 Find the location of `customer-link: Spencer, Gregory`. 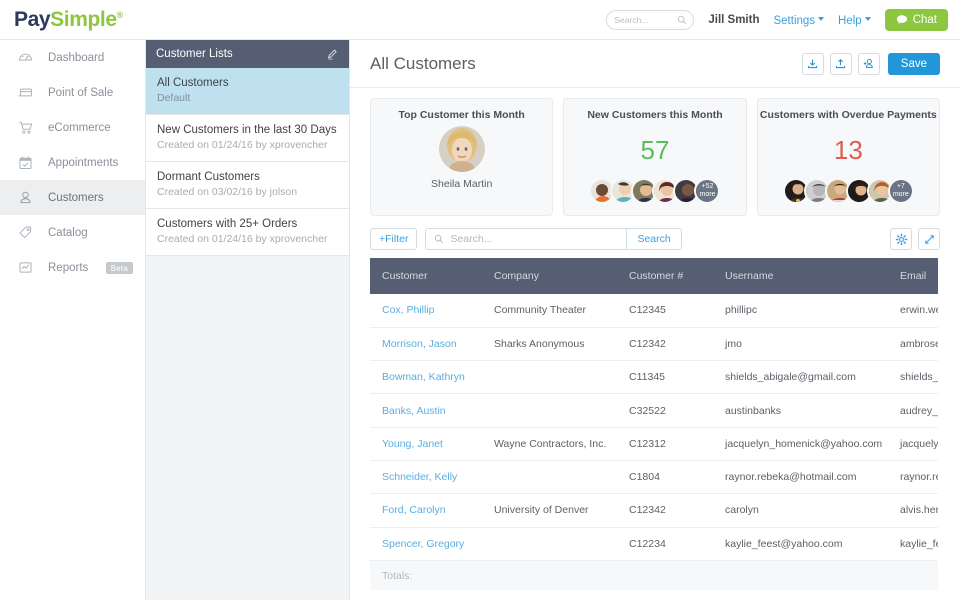

customer-link: Spencer, Gregory is located at coordinates (423, 544).